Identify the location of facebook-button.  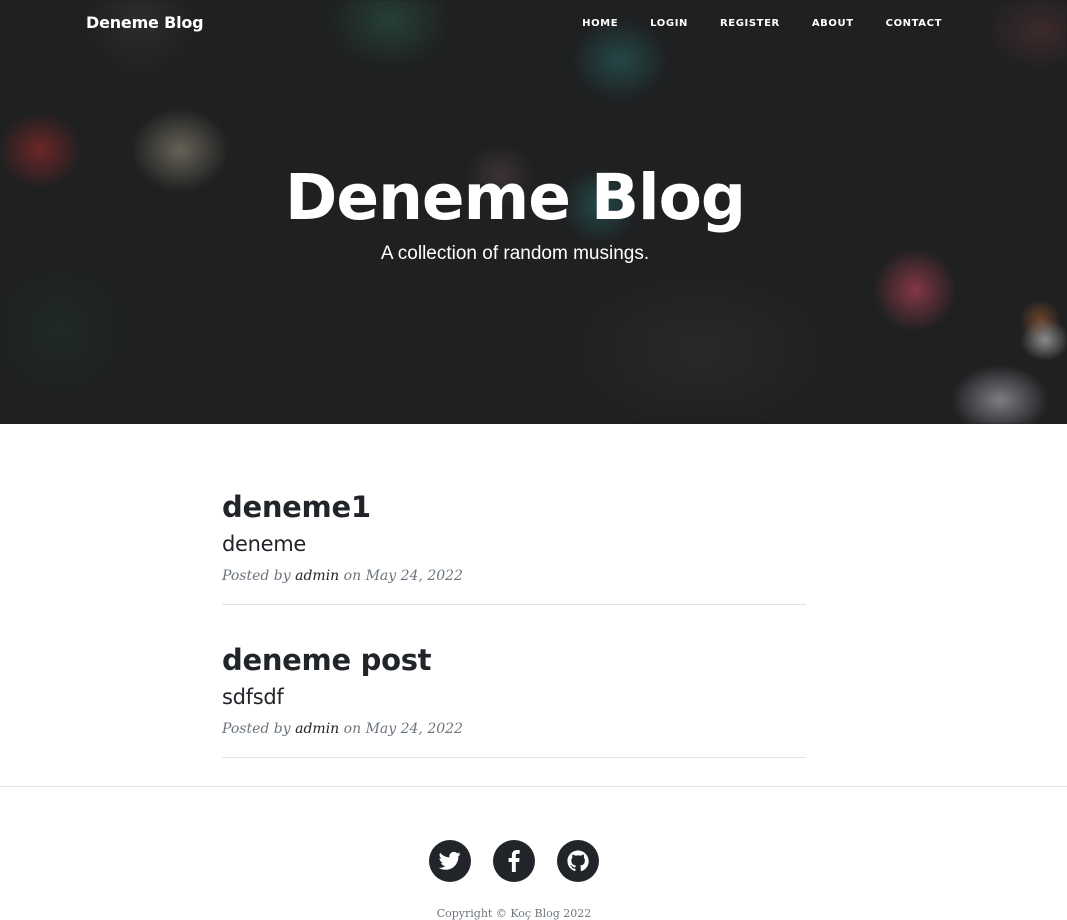
(514, 861).